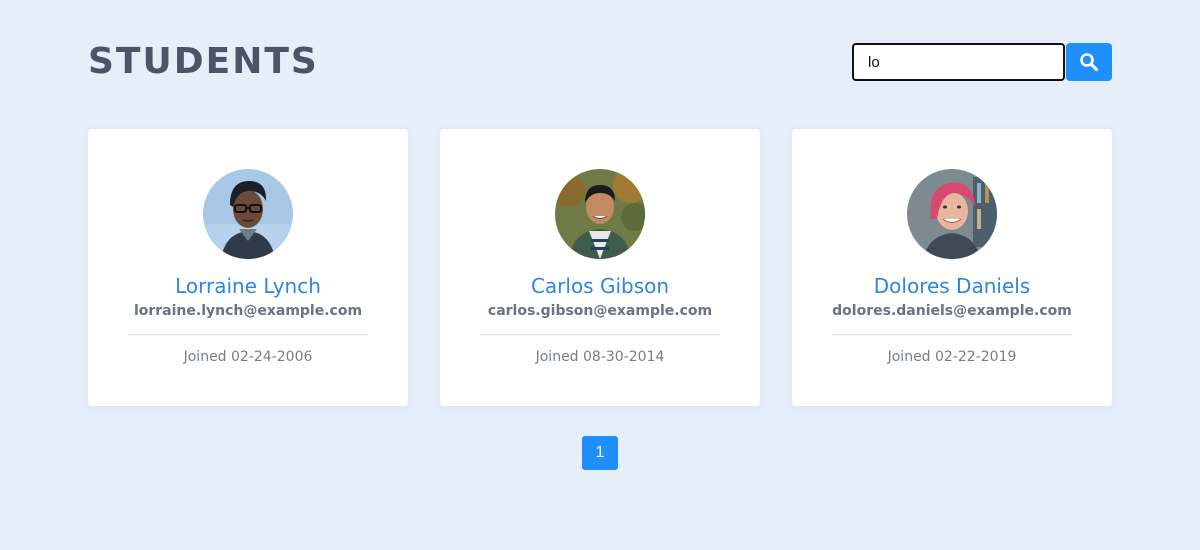 The image size is (1200, 550). What do you see at coordinates (958, 62) in the screenshot?
I see `search-input` at bounding box center [958, 62].